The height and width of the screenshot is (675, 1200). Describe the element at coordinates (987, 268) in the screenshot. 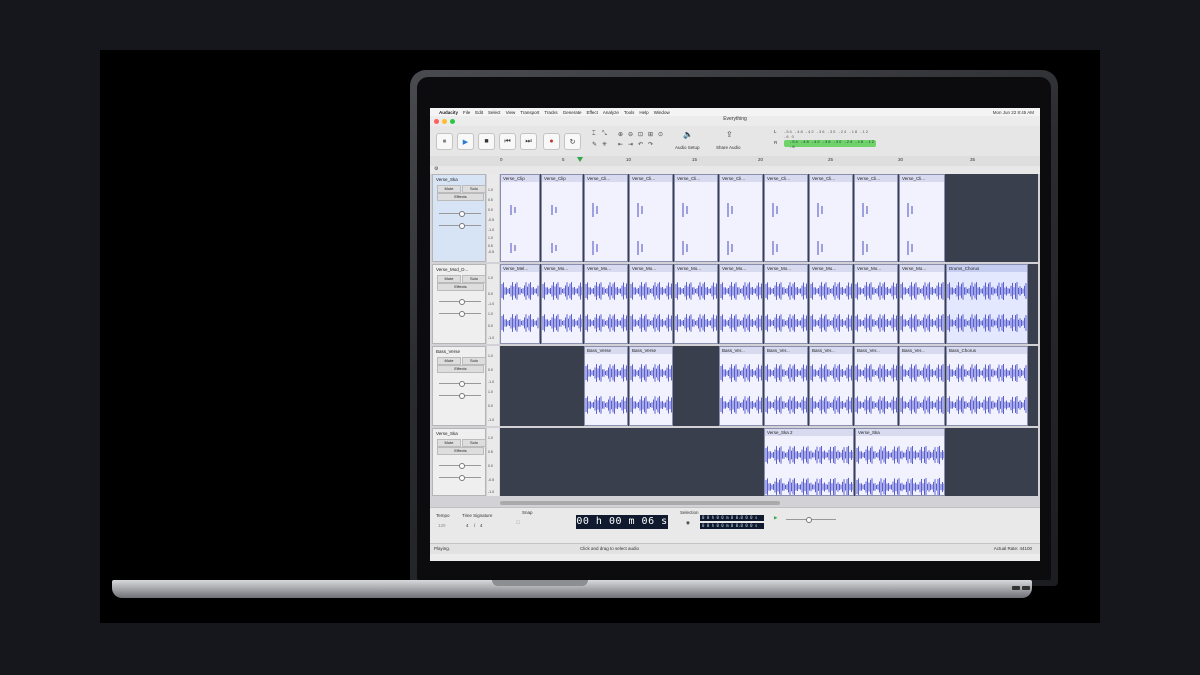

I see `clip-title: Drums_Chorus` at that location.